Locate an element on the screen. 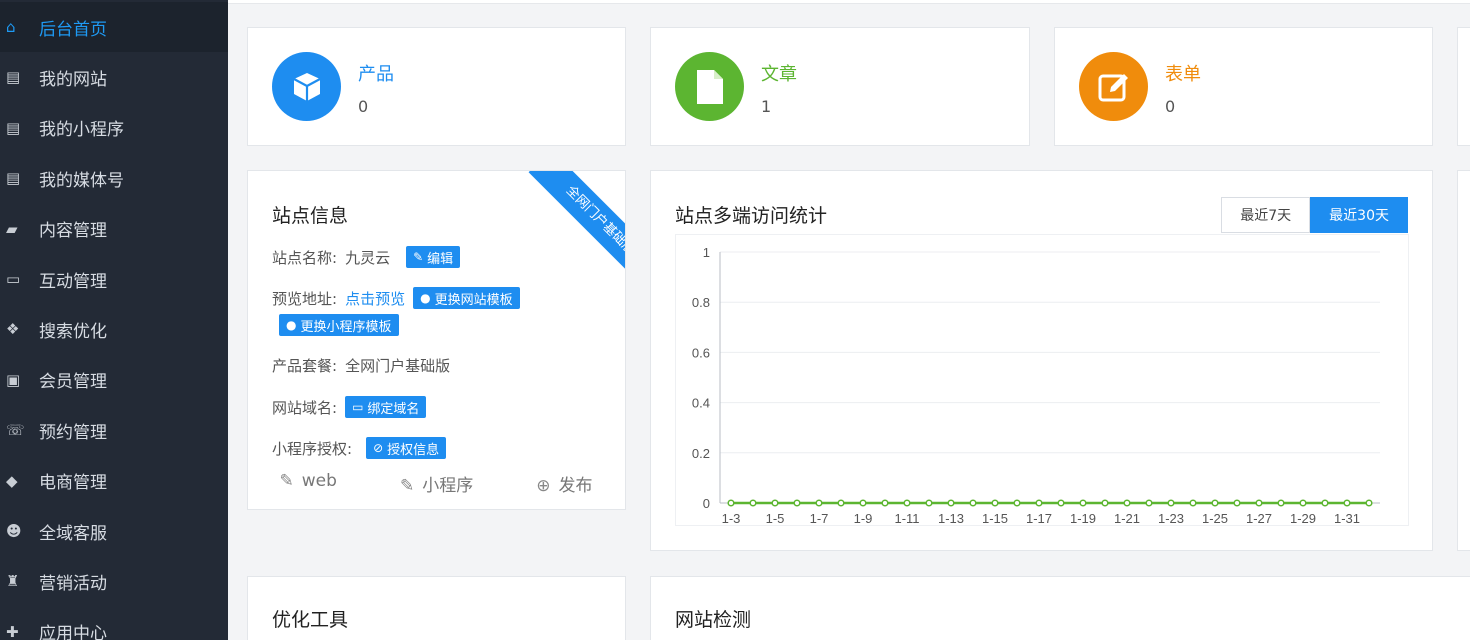  publish-action: ⊕ 发布 is located at coordinates (564, 483).